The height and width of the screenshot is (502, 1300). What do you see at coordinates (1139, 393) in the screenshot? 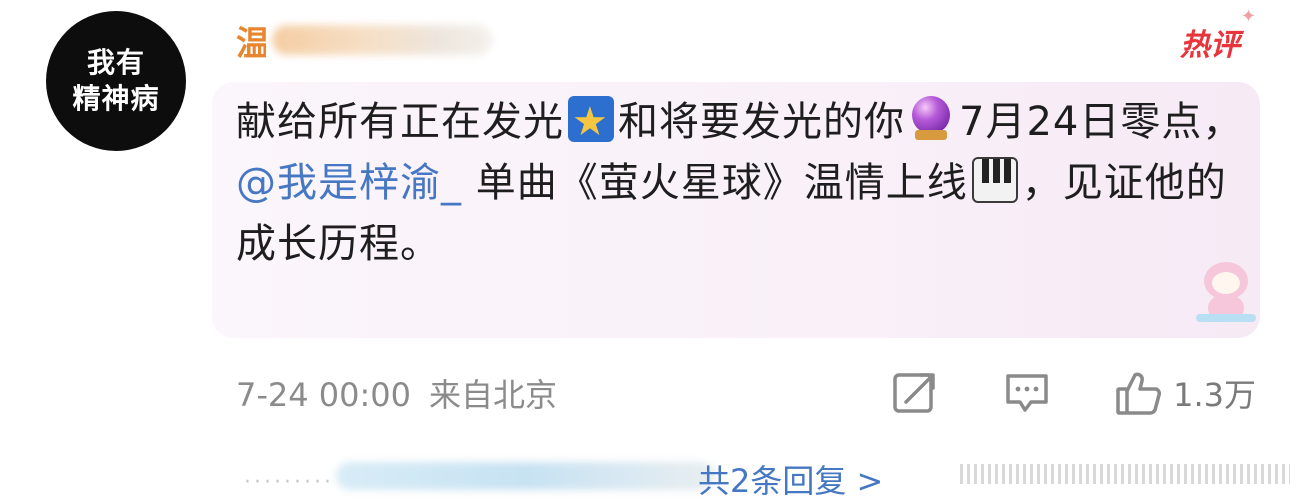
I see `thumbs-up-icon` at bounding box center [1139, 393].